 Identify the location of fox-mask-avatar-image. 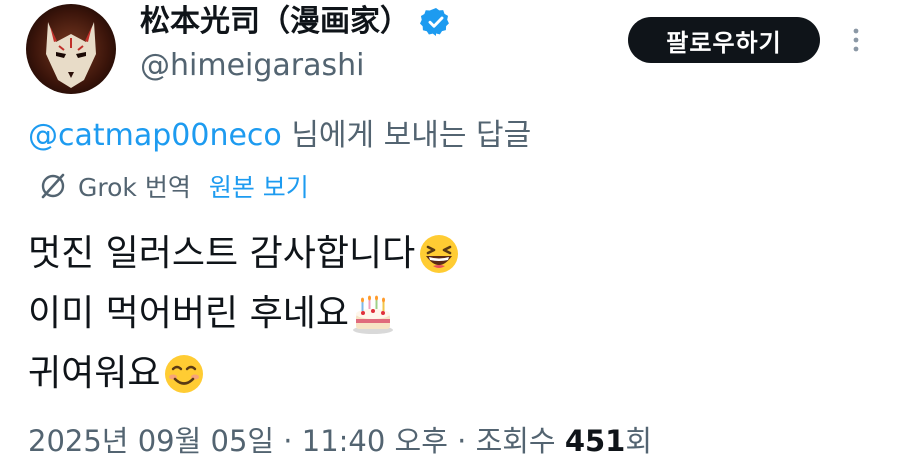
(71, 49).